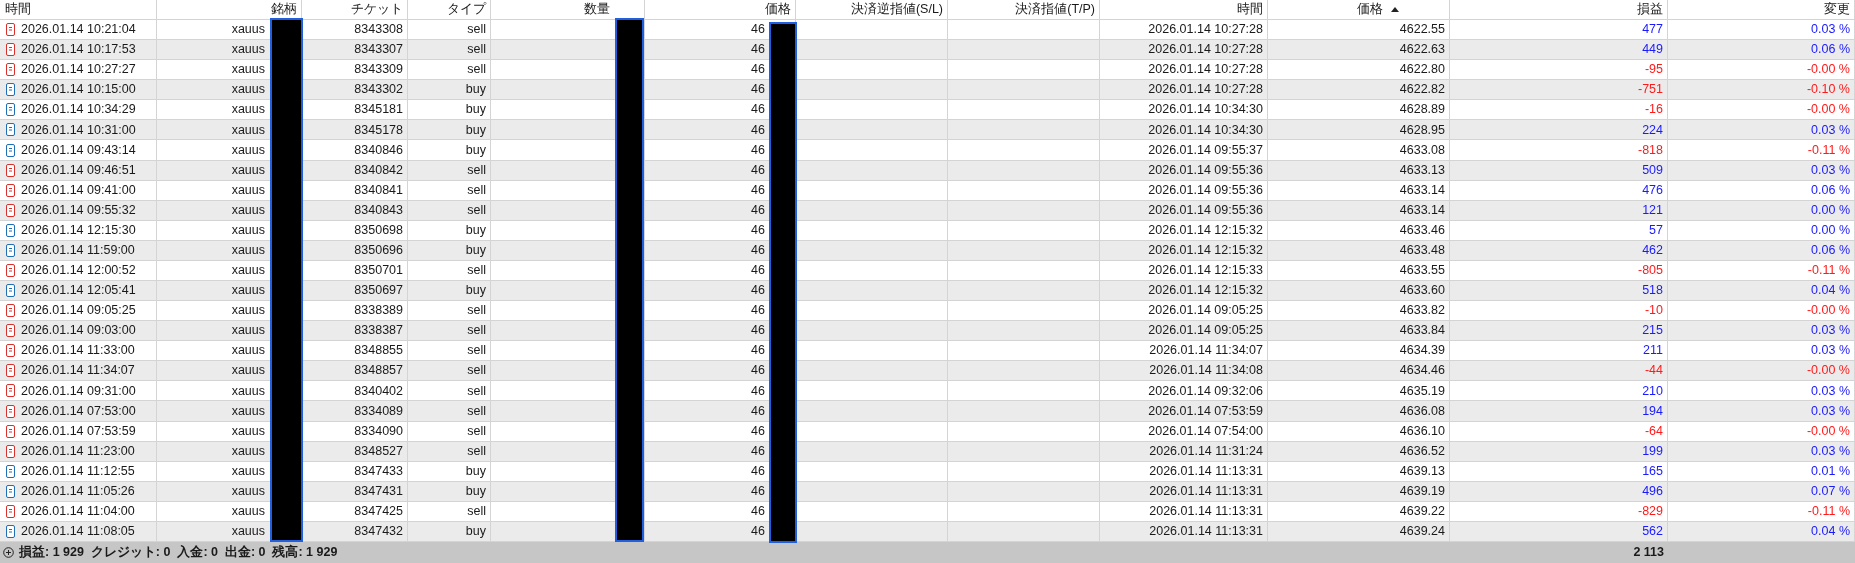 This screenshot has width=1855, height=563. What do you see at coordinates (1422, 351) in the screenshot?
I see `table-cell-text: 4634.39` at bounding box center [1422, 351].